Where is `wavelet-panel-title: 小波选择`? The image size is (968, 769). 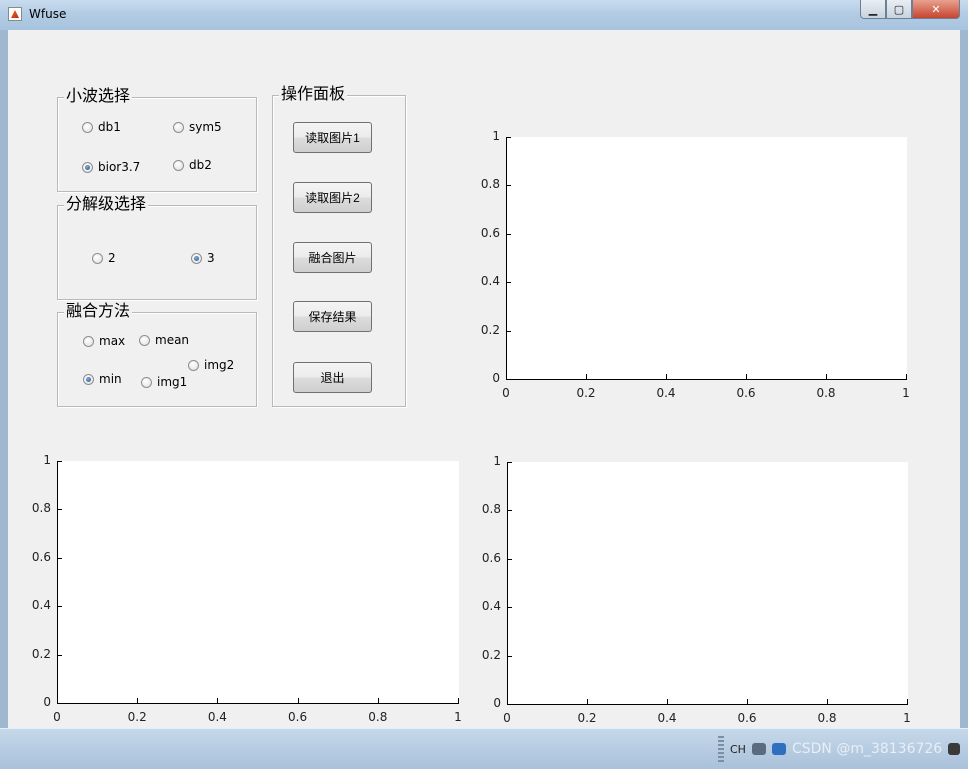 wavelet-panel-title: 小波选择 is located at coordinates (98, 96).